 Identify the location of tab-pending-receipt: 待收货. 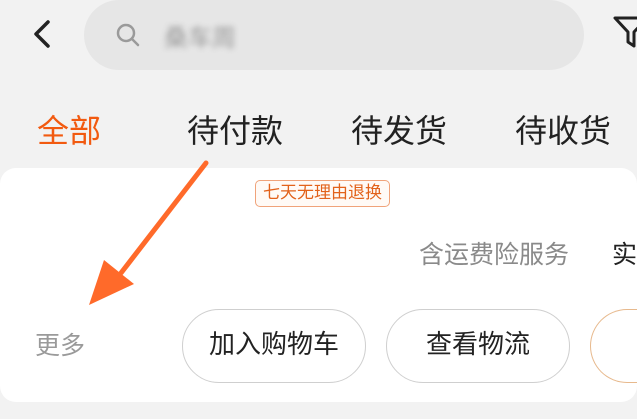
(563, 131).